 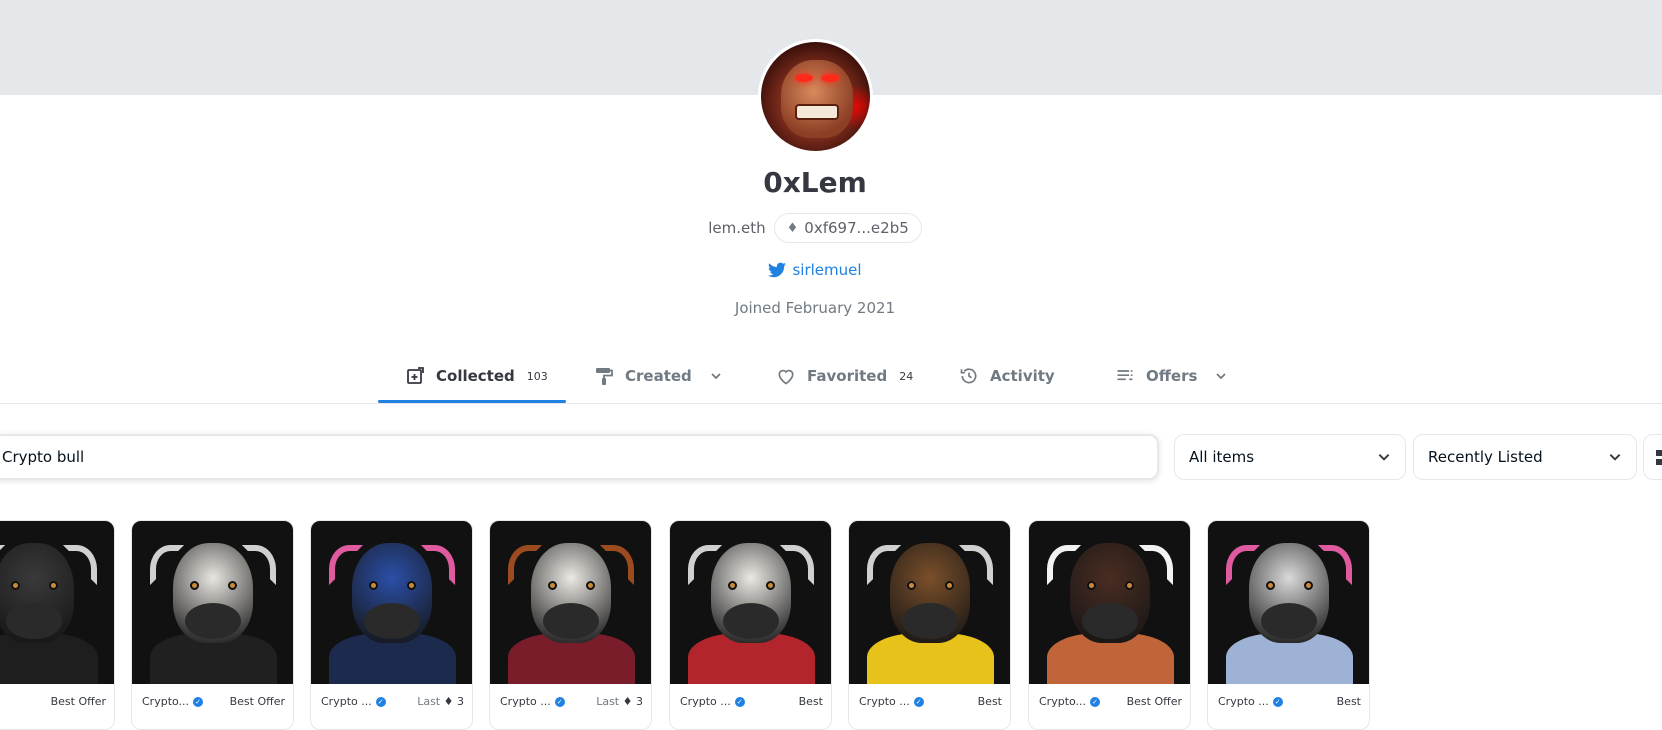 I want to click on tab-label: Offers, so click(x=1172, y=376).